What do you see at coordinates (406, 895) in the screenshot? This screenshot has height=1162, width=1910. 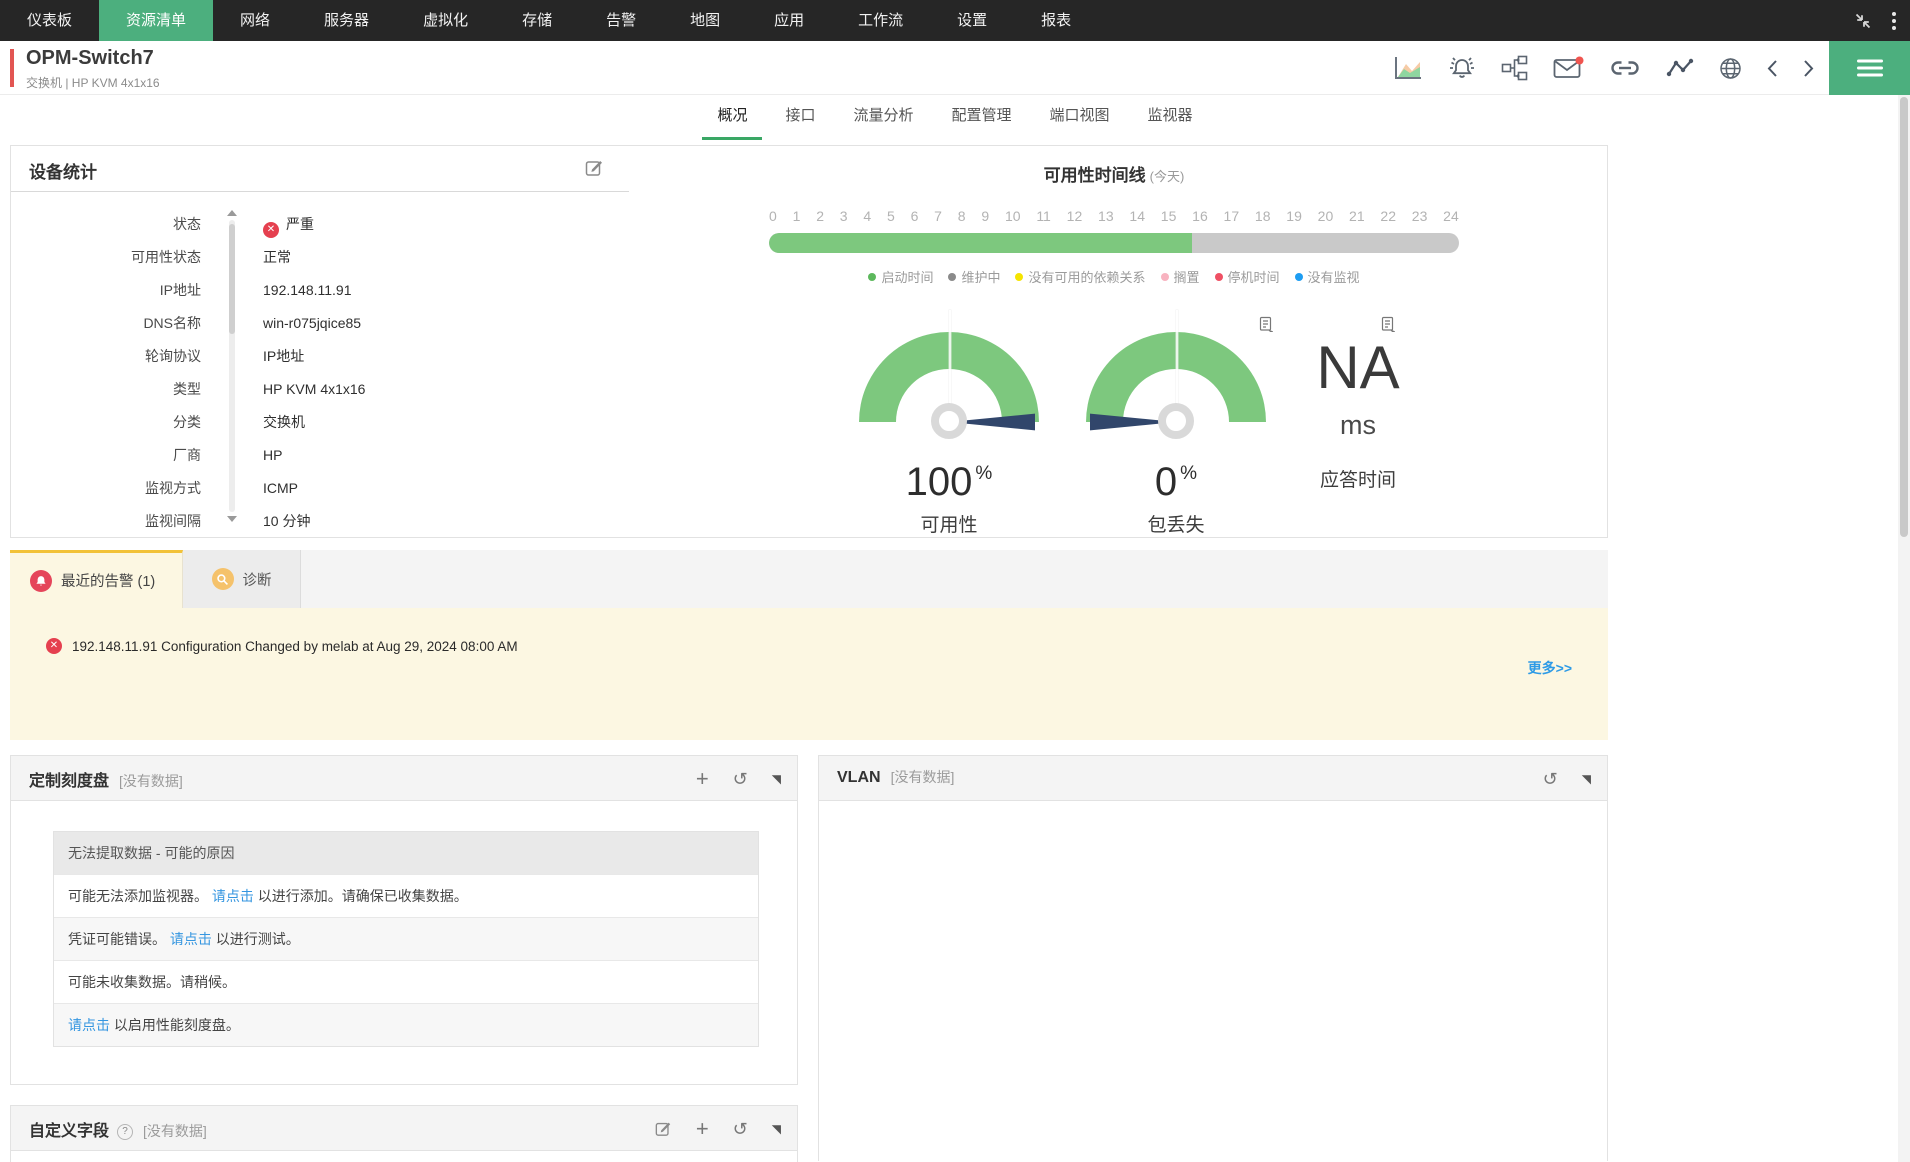 I see `reason-row: 可能无法添加监视器。 请点击 以进行添加。请确保已收集数据。` at bounding box center [406, 895].